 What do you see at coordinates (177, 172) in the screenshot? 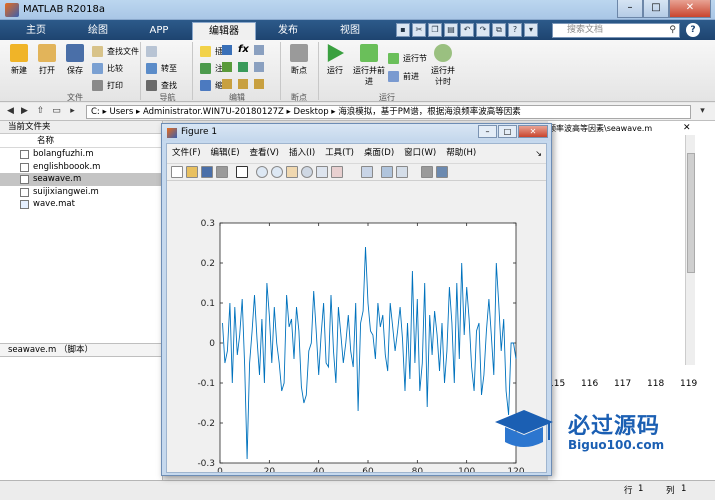
I see `new-figure-icon` at bounding box center [177, 172].